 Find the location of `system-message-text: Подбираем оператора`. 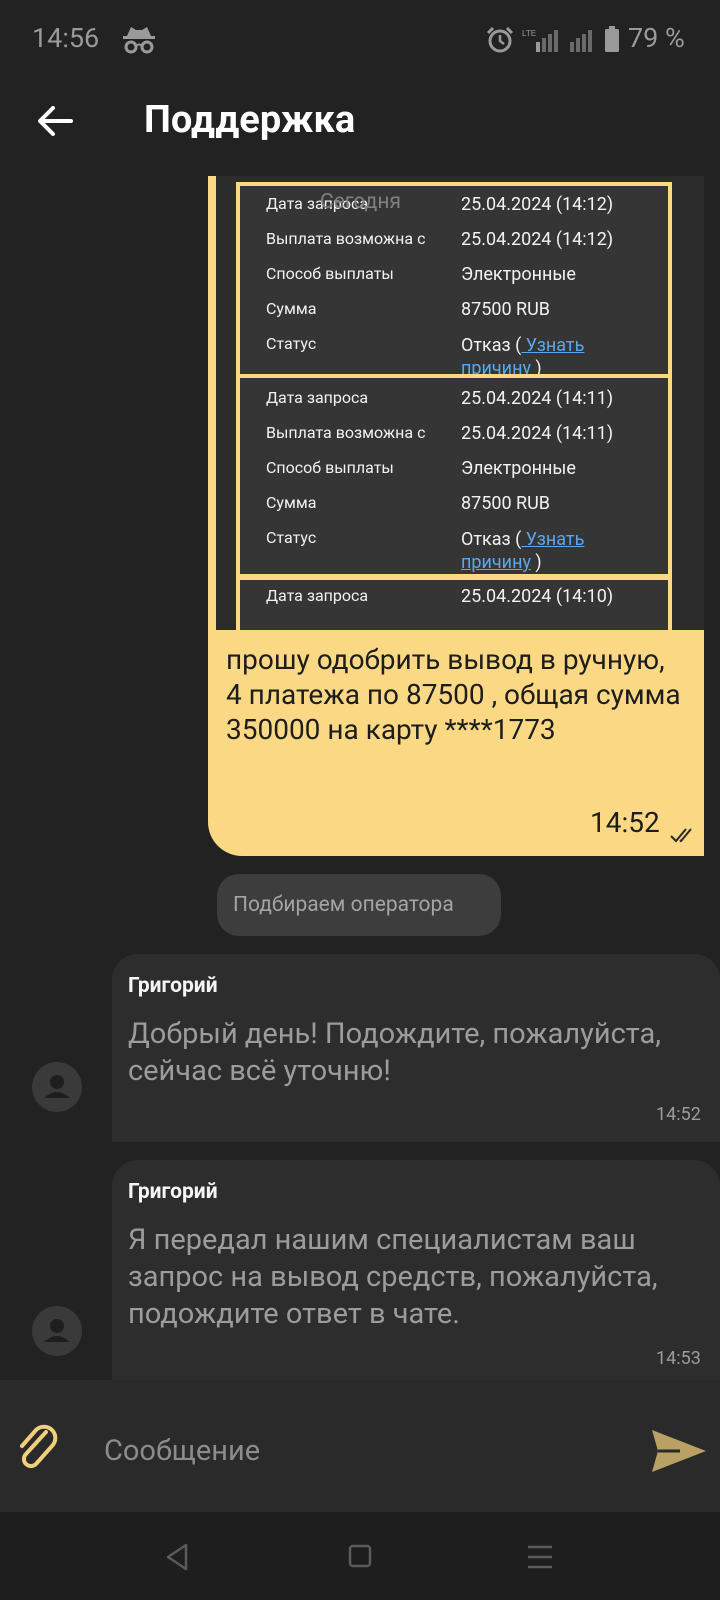

system-message-text: Подбираем оператора is located at coordinates (343, 905).